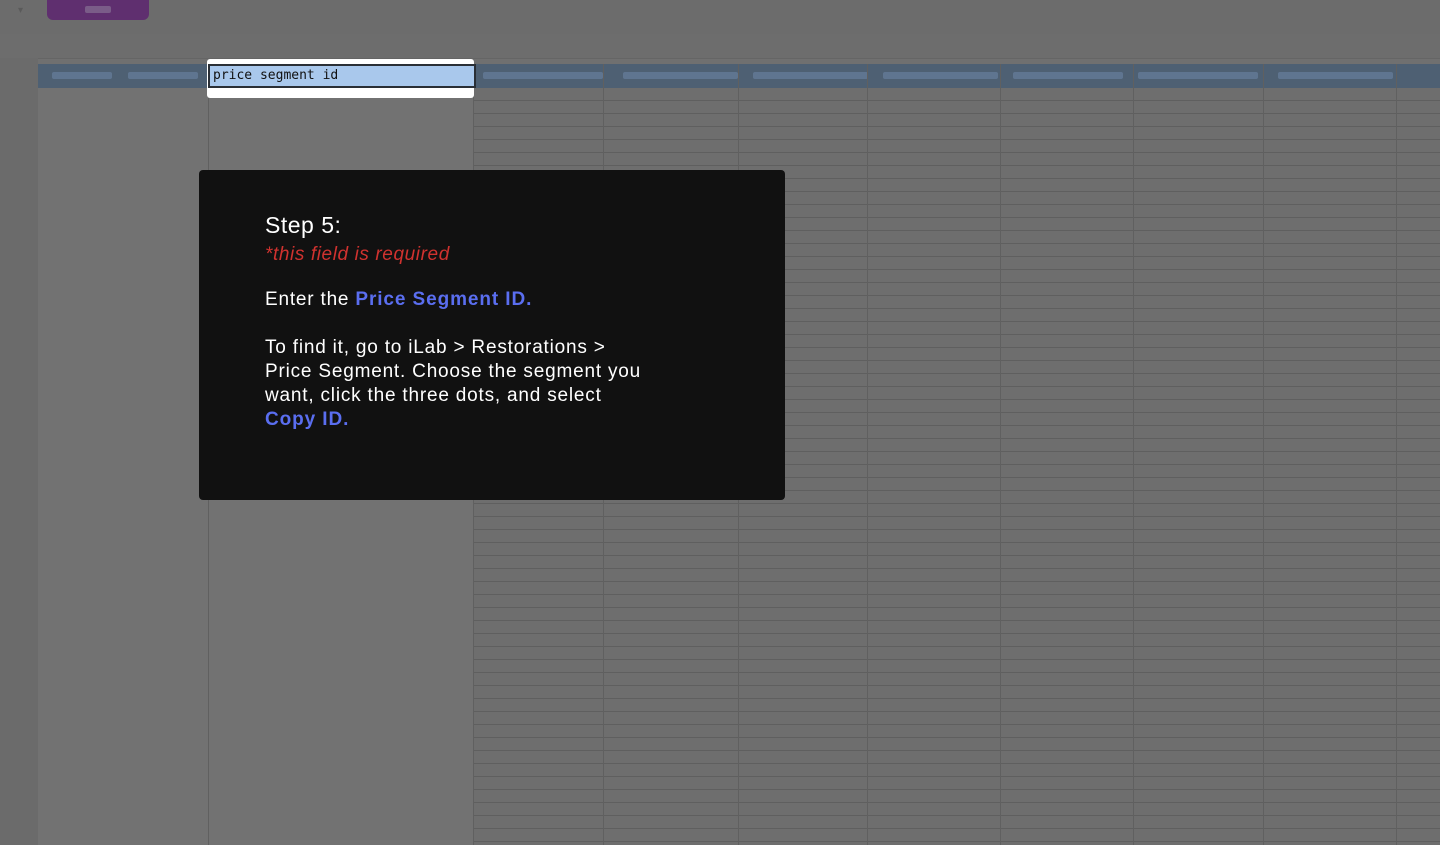 This screenshot has width=1440, height=845. What do you see at coordinates (720, 17) in the screenshot?
I see `toolbar: ▾` at bounding box center [720, 17].